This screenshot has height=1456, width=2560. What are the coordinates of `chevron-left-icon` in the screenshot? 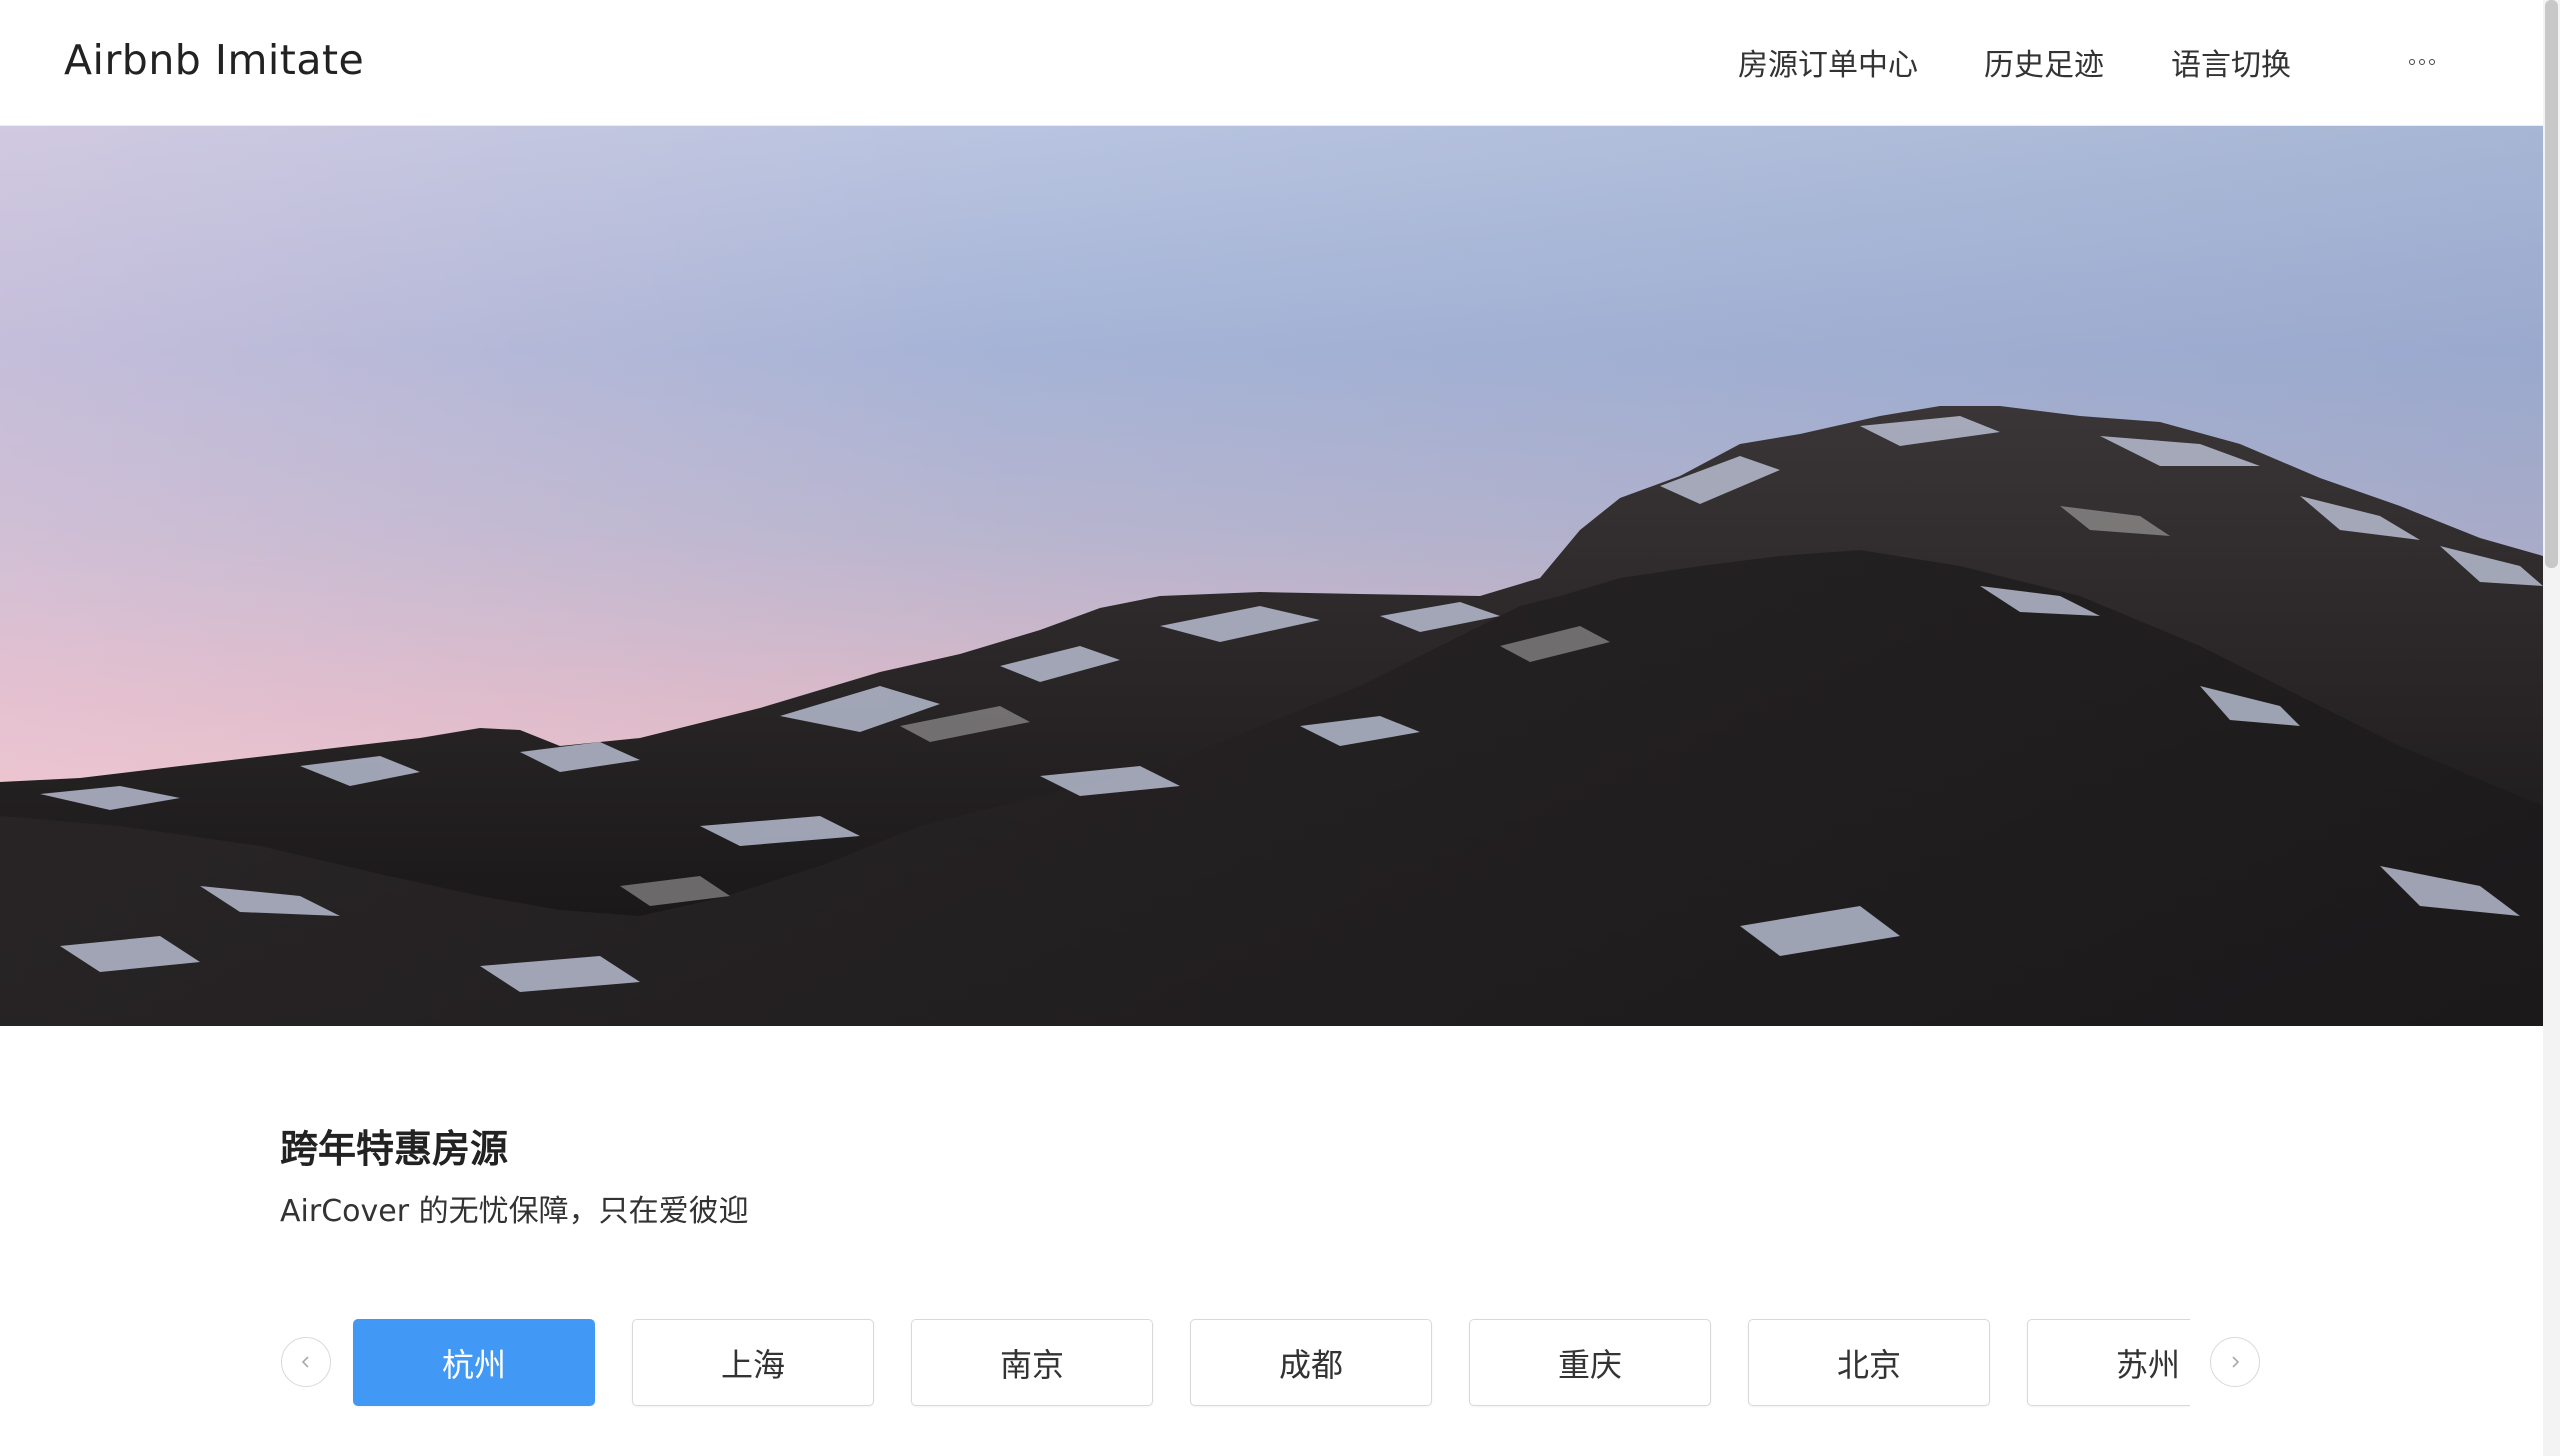 It's located at (306, 1362).